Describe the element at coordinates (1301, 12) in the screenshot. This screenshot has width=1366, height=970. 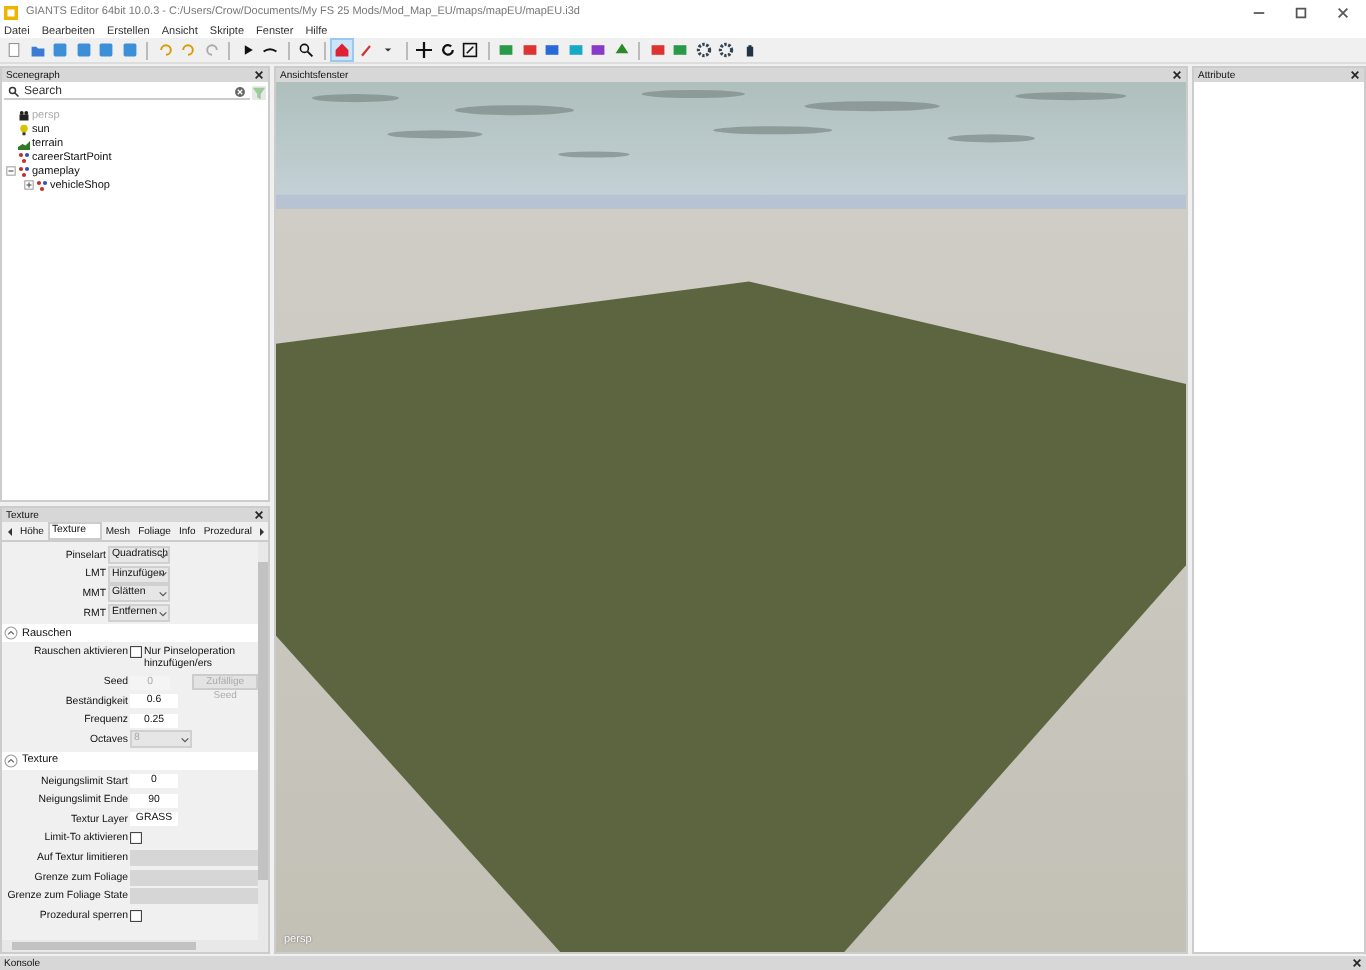
I see `maximize-icon` at that location.